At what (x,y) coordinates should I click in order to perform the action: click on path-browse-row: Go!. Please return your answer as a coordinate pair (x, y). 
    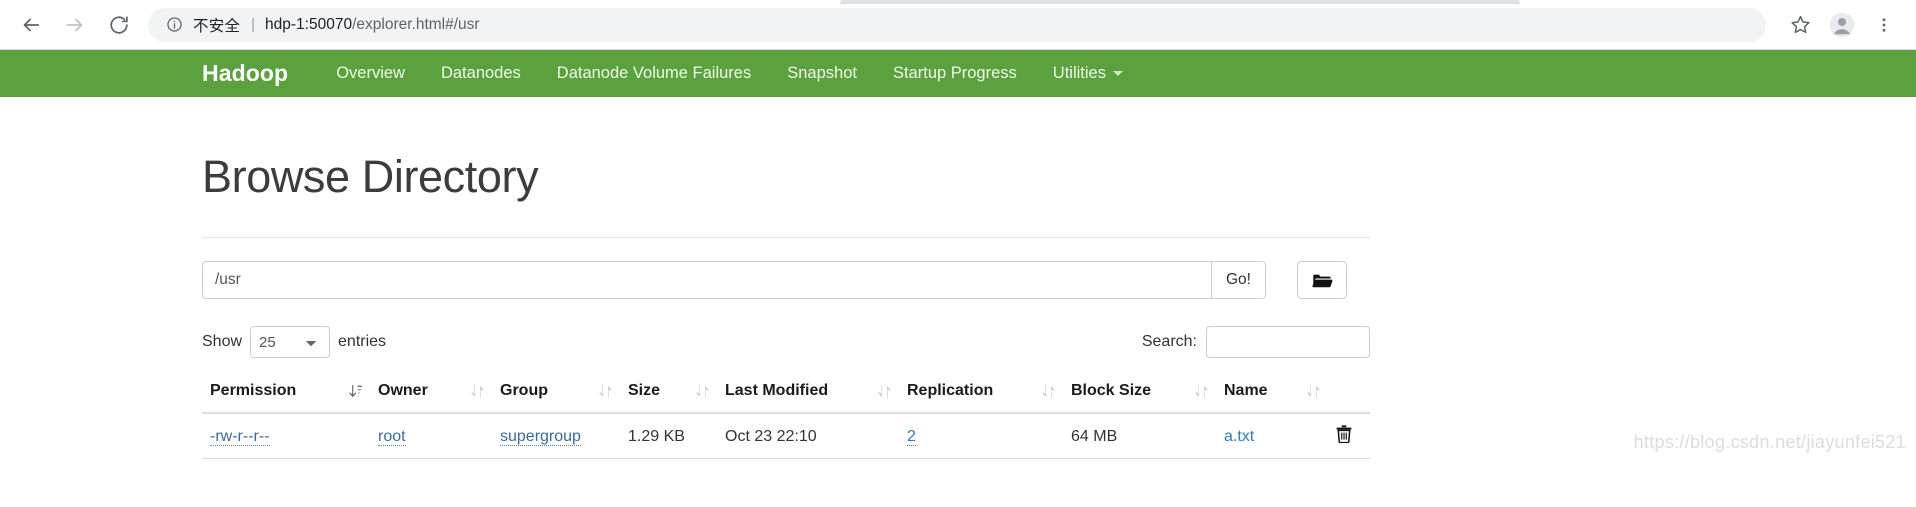
    Looking at the image, I should click on (958, 280).